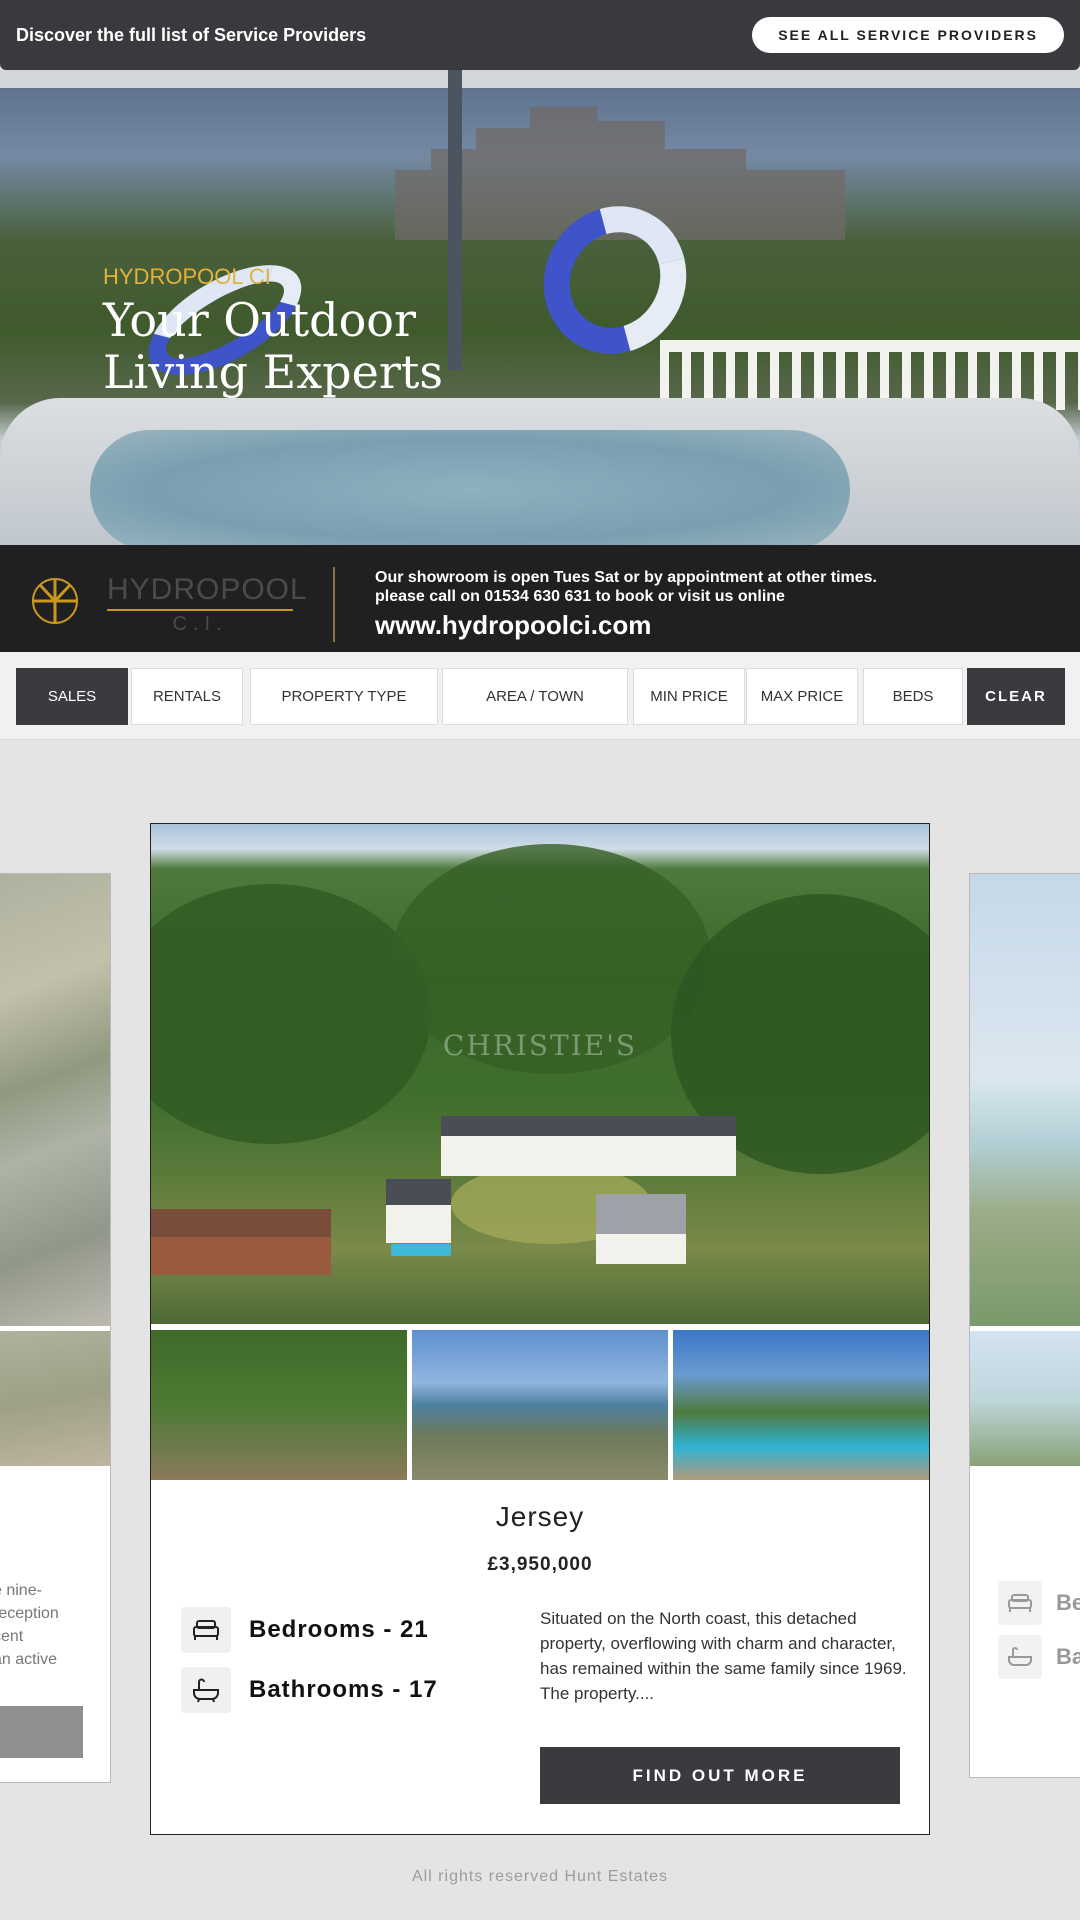  Describe the element at coordinates (55, 601) in the screenshot. I see `hydropool-logo-icon` at that location.